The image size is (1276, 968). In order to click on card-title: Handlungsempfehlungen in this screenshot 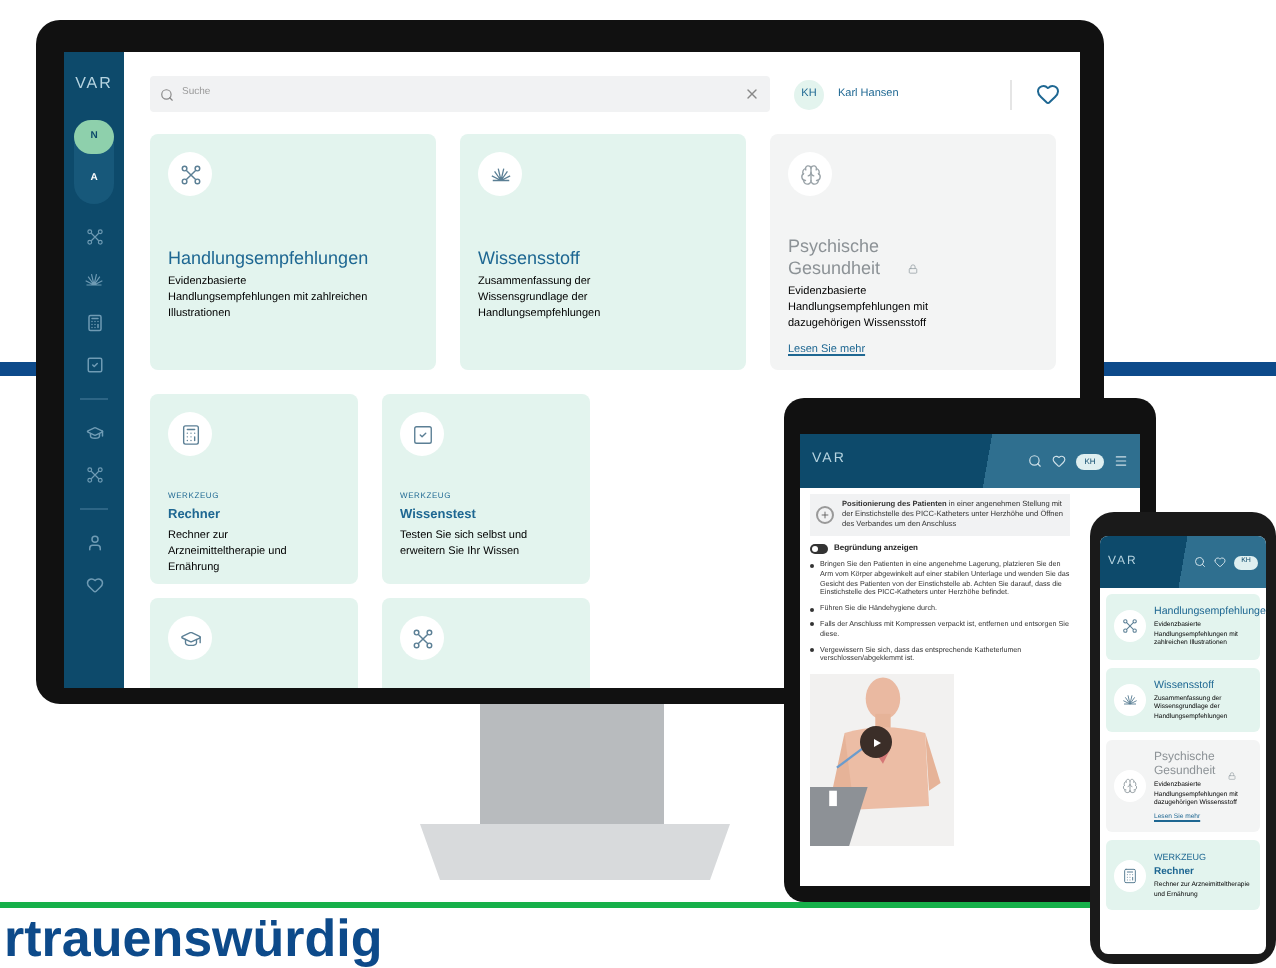, I will do `click(269, 259)`.